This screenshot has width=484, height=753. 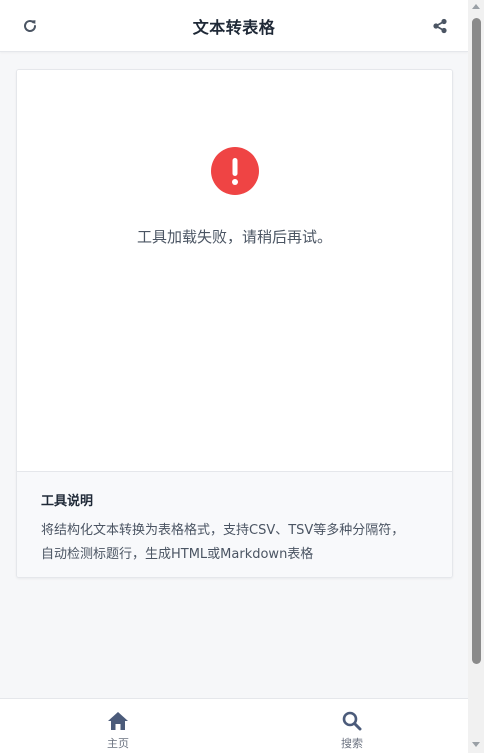 What do you see at coordinates (234, 725) in the screenshot?
I see `bottom-nav: 主页 搜索` at bounding box center [234, 725].